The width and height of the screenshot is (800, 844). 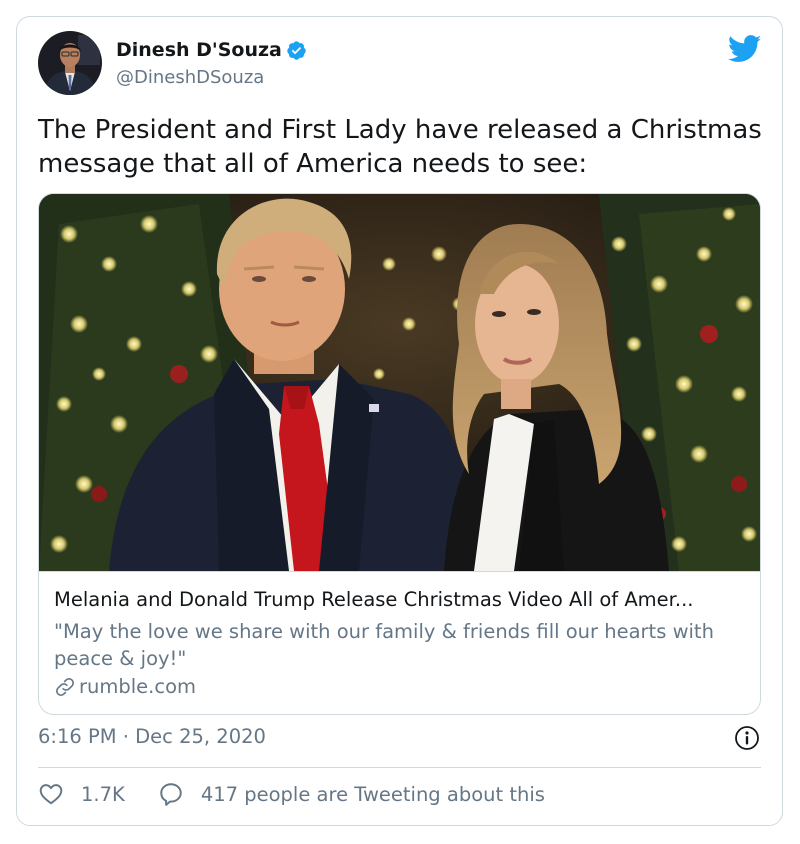 What do you see at coordinates (65, 686) in the screenshot?
I see `link-icon` at bounding box center [65, 686].